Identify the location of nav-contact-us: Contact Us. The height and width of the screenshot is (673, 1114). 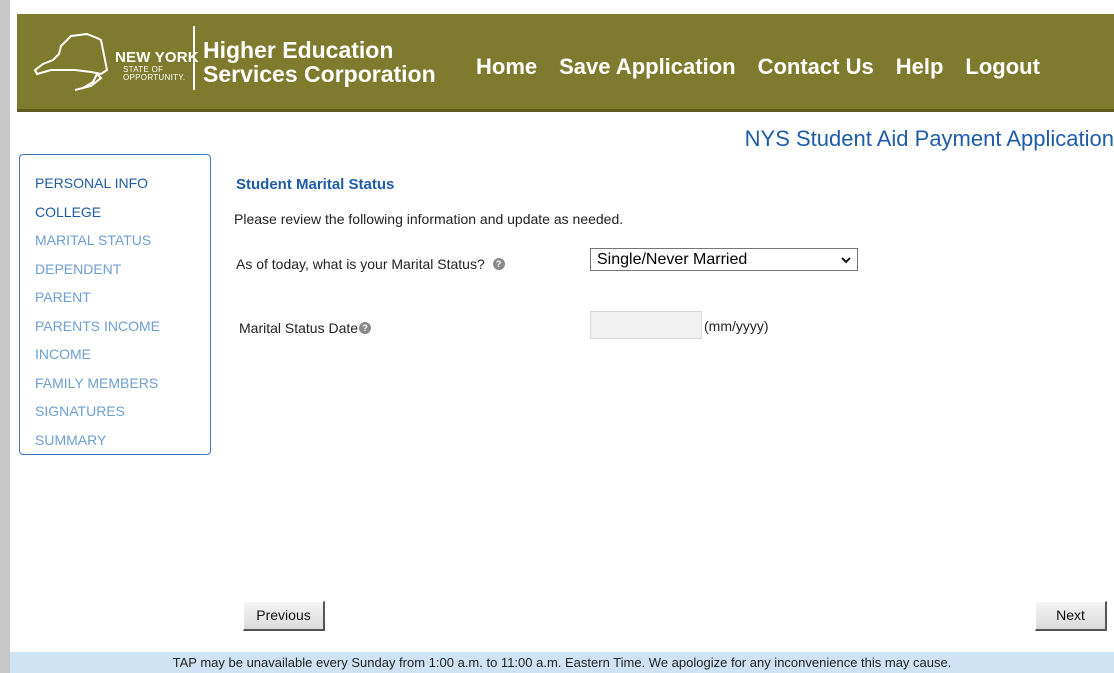
(816, 69).